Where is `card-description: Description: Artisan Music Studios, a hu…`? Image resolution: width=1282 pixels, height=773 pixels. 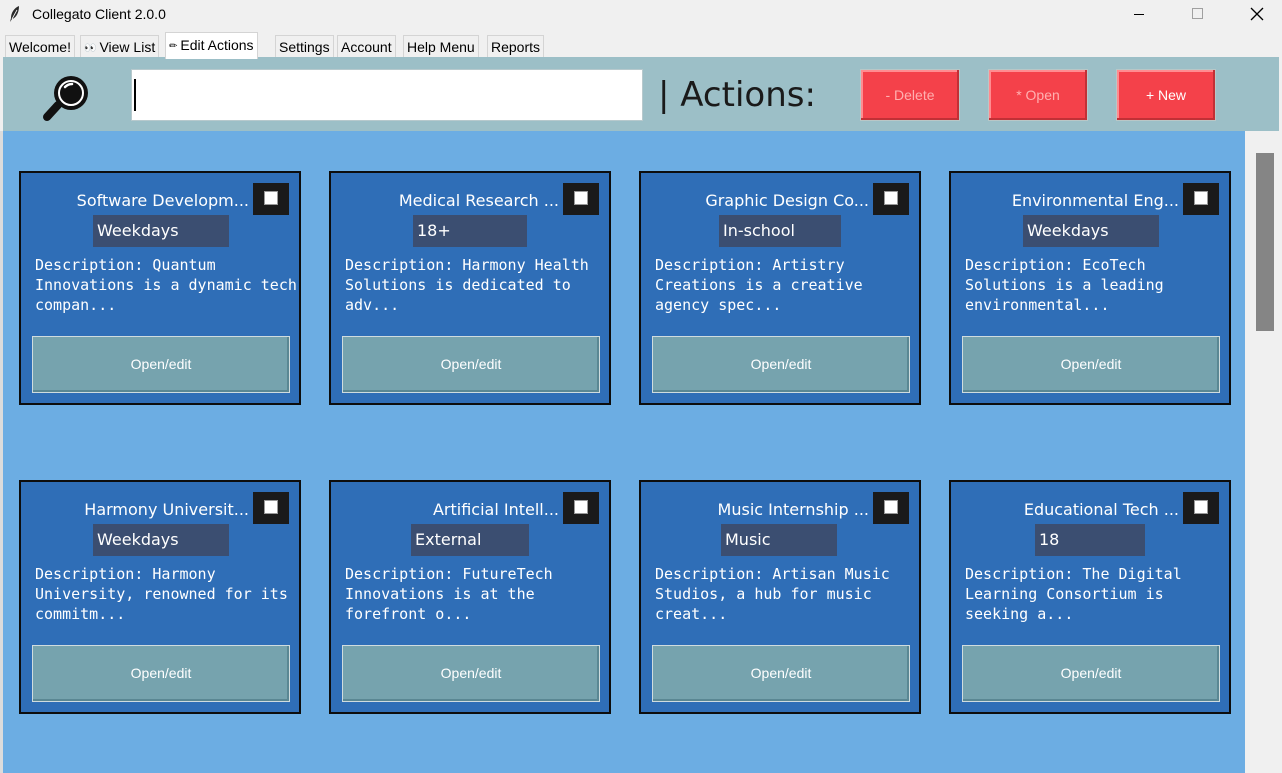
card-description: Description: Artisan Music Studios, a hu… is located at coordinates (772, 594).